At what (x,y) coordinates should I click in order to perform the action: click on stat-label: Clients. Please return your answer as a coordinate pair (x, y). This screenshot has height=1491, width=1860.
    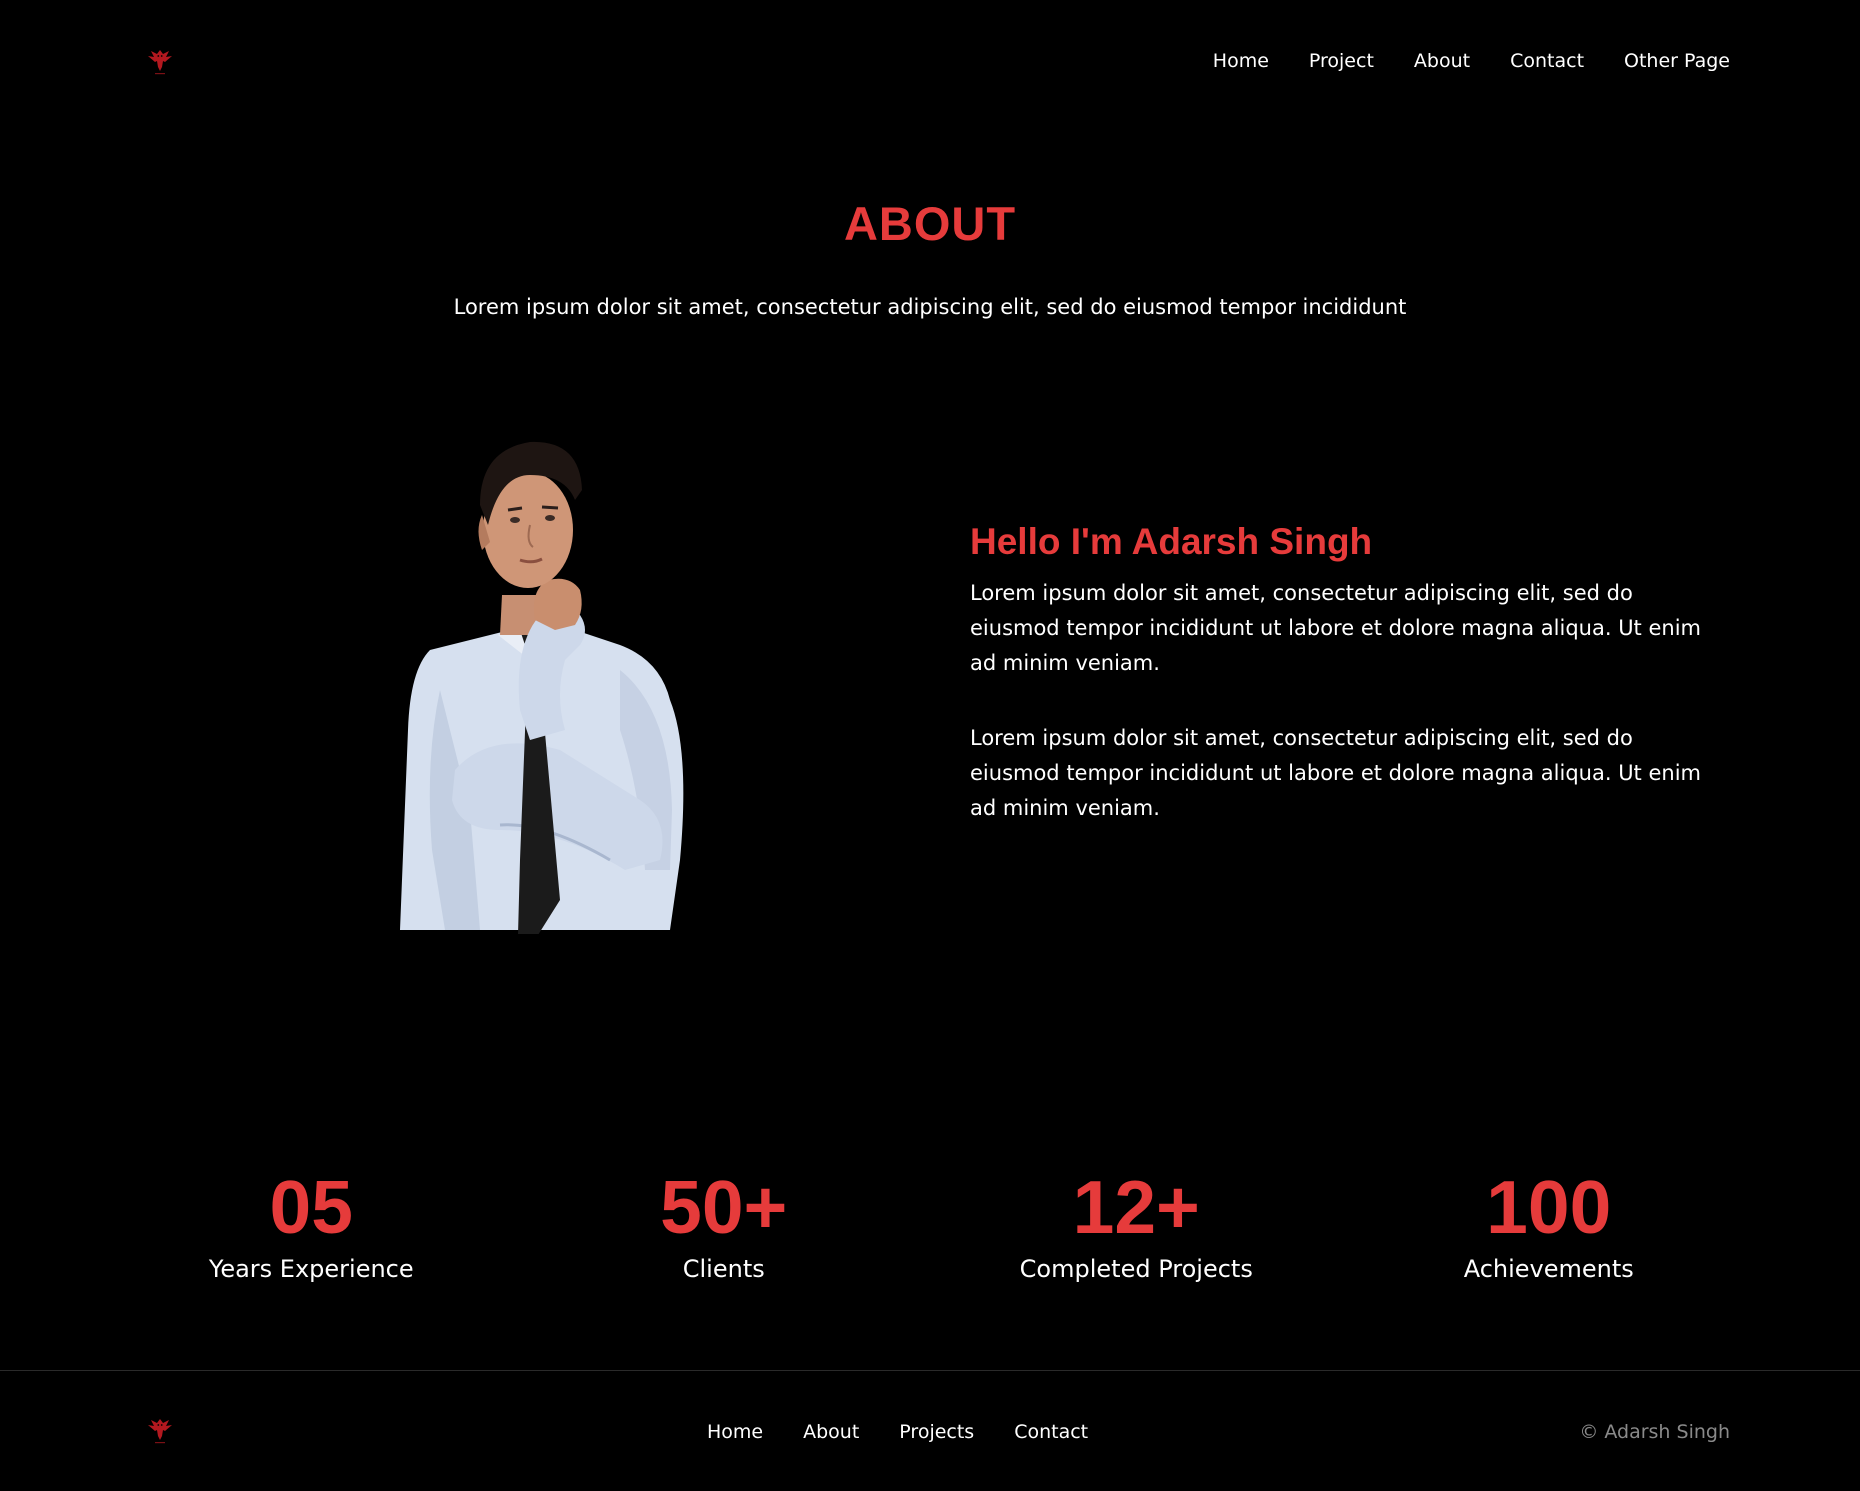
    Looking at the image, I should click on (723, 1269).